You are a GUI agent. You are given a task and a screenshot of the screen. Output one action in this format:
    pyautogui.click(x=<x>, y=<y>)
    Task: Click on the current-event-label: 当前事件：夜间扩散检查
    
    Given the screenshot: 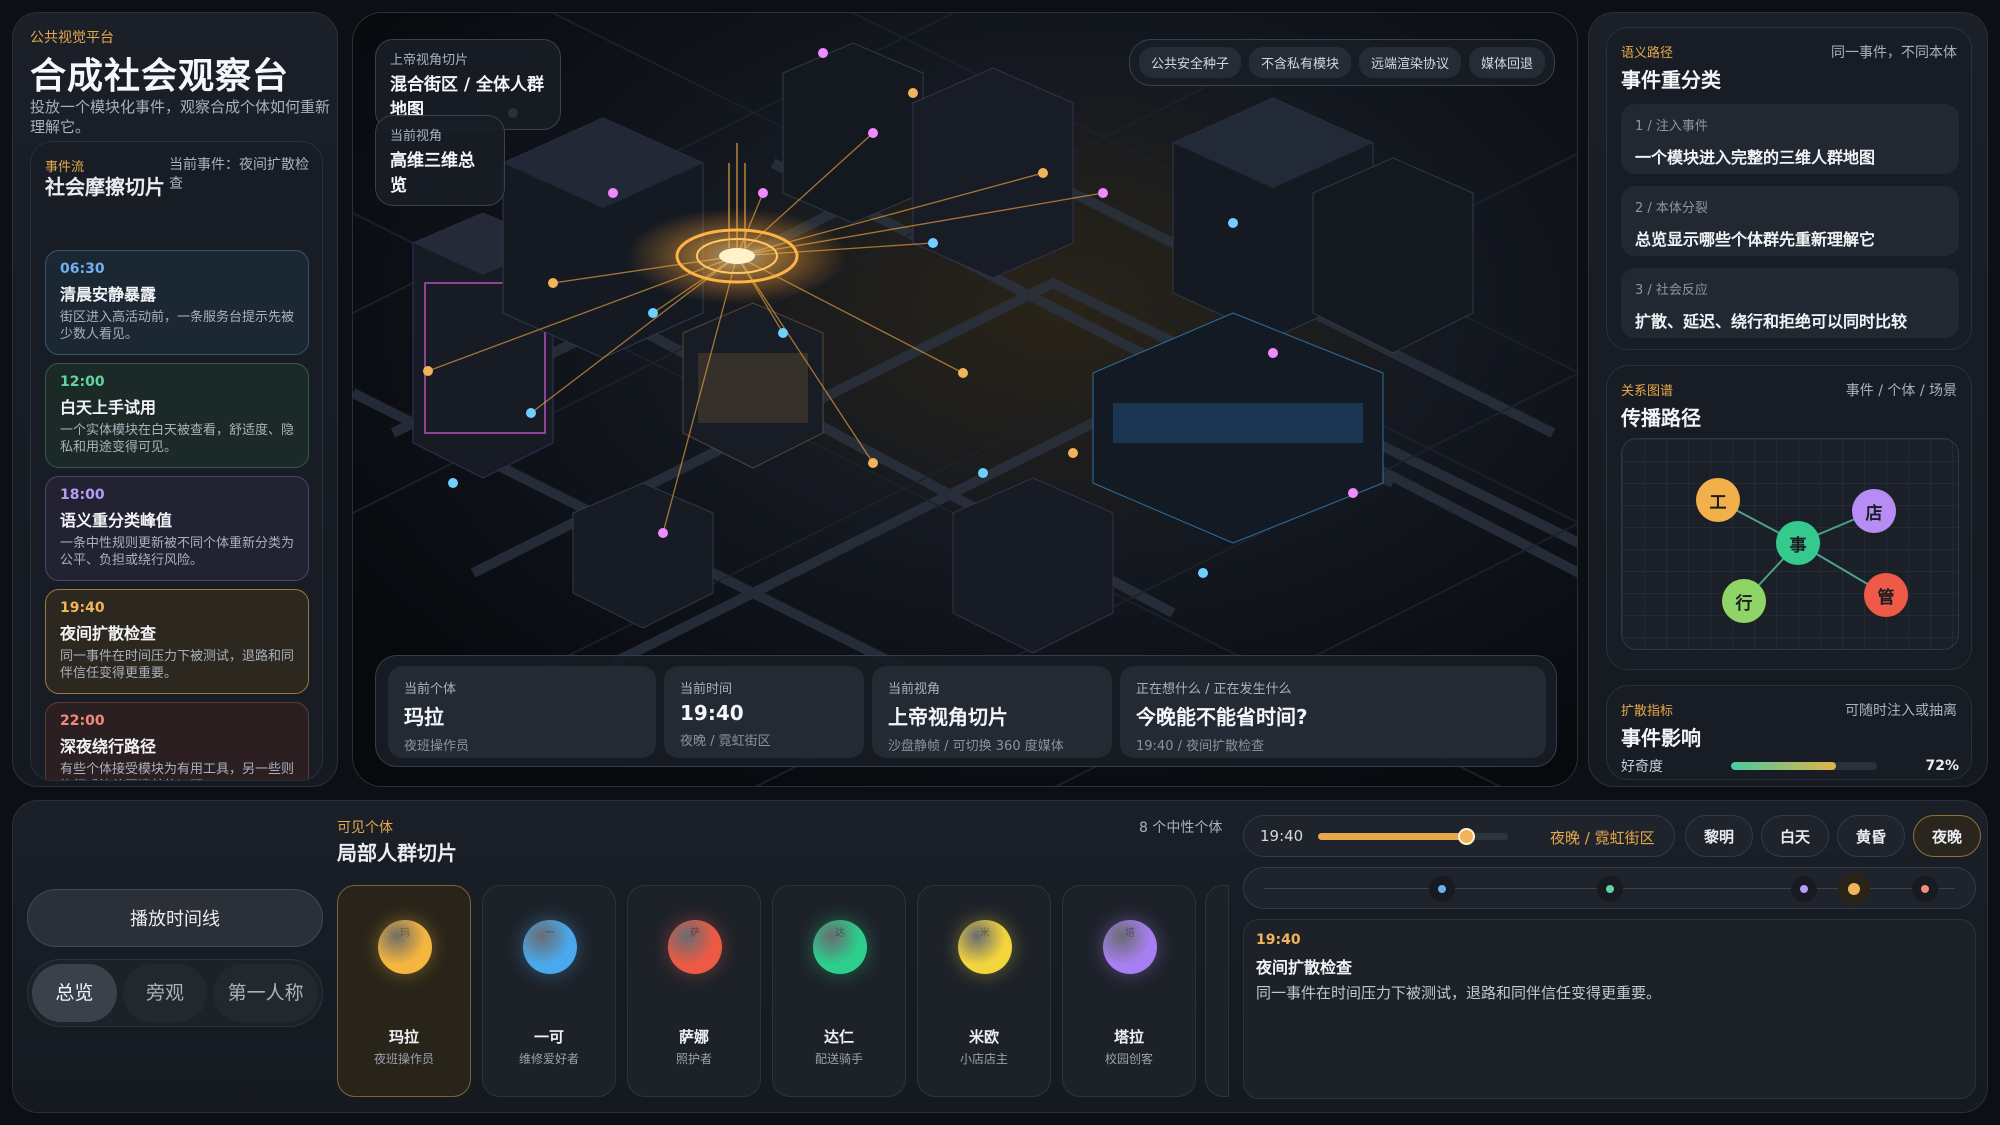 What is the action you would take?
    pyautogui.click(x=239, y=174)
    